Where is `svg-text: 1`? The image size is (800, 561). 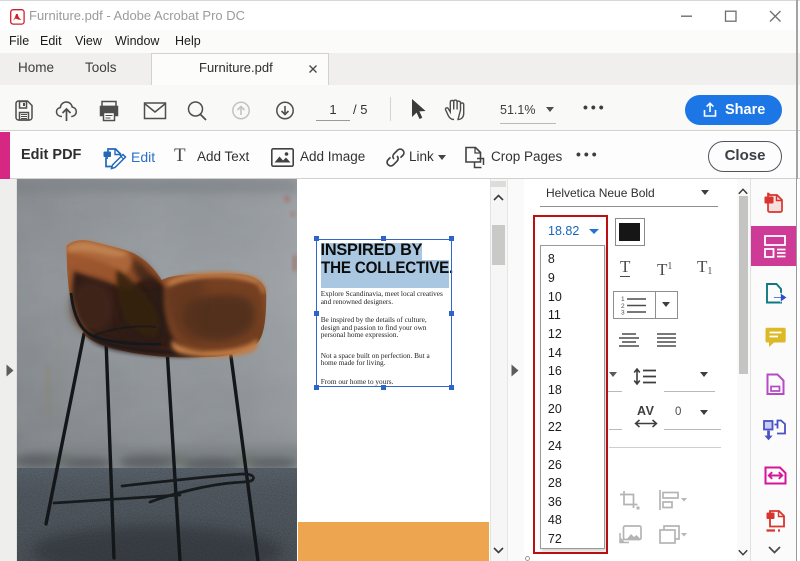
svg-text: 1 is located at coordinates (623, 299).